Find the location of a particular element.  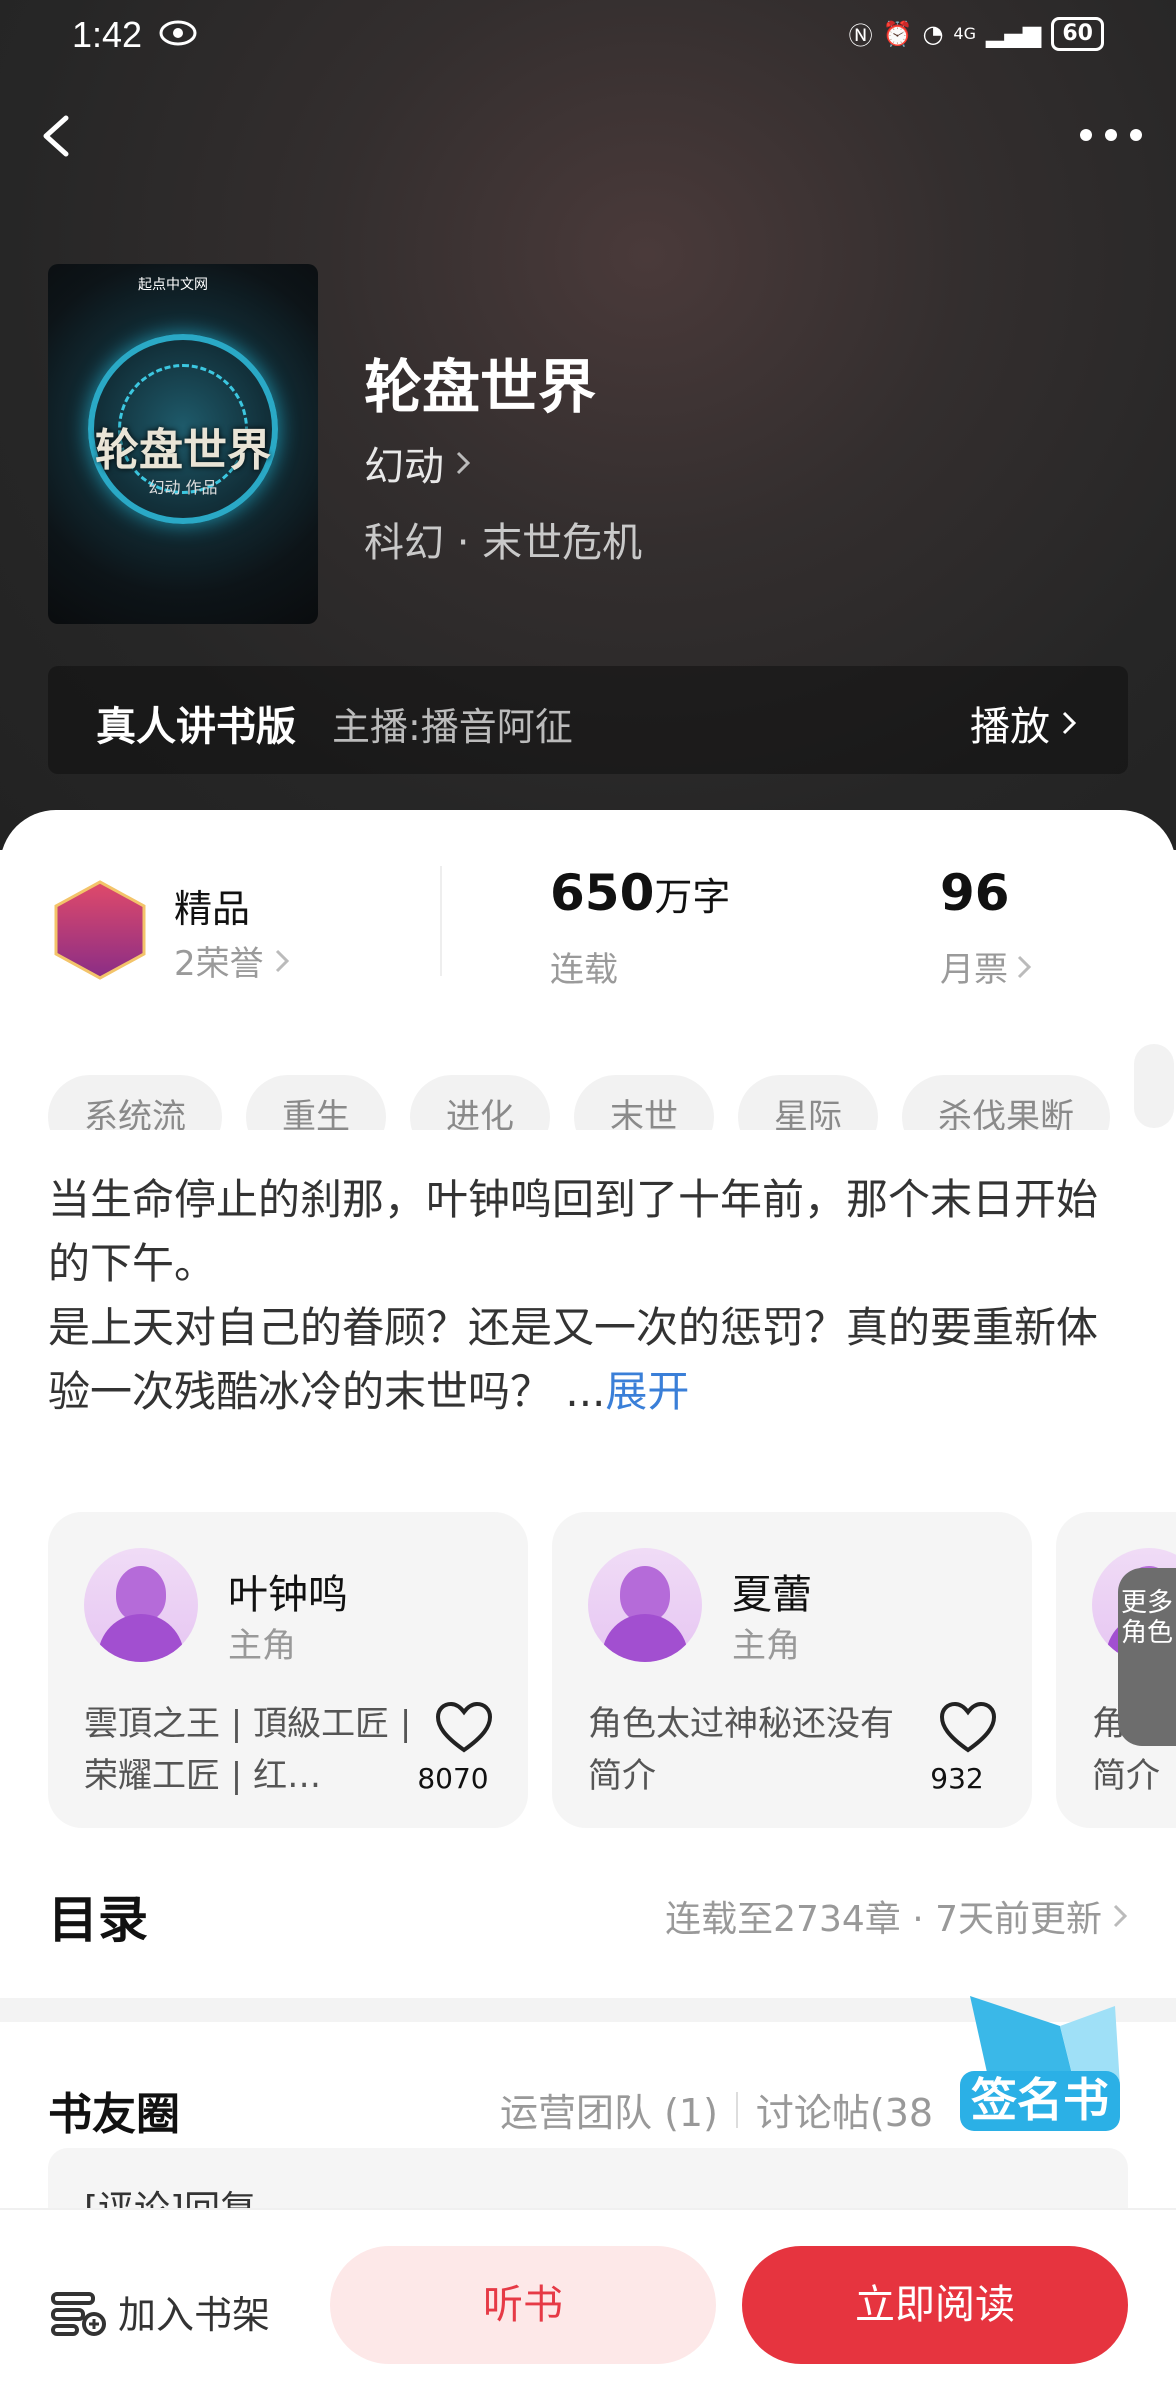

quality-label: 精品 is located at coordinates (212, 909).